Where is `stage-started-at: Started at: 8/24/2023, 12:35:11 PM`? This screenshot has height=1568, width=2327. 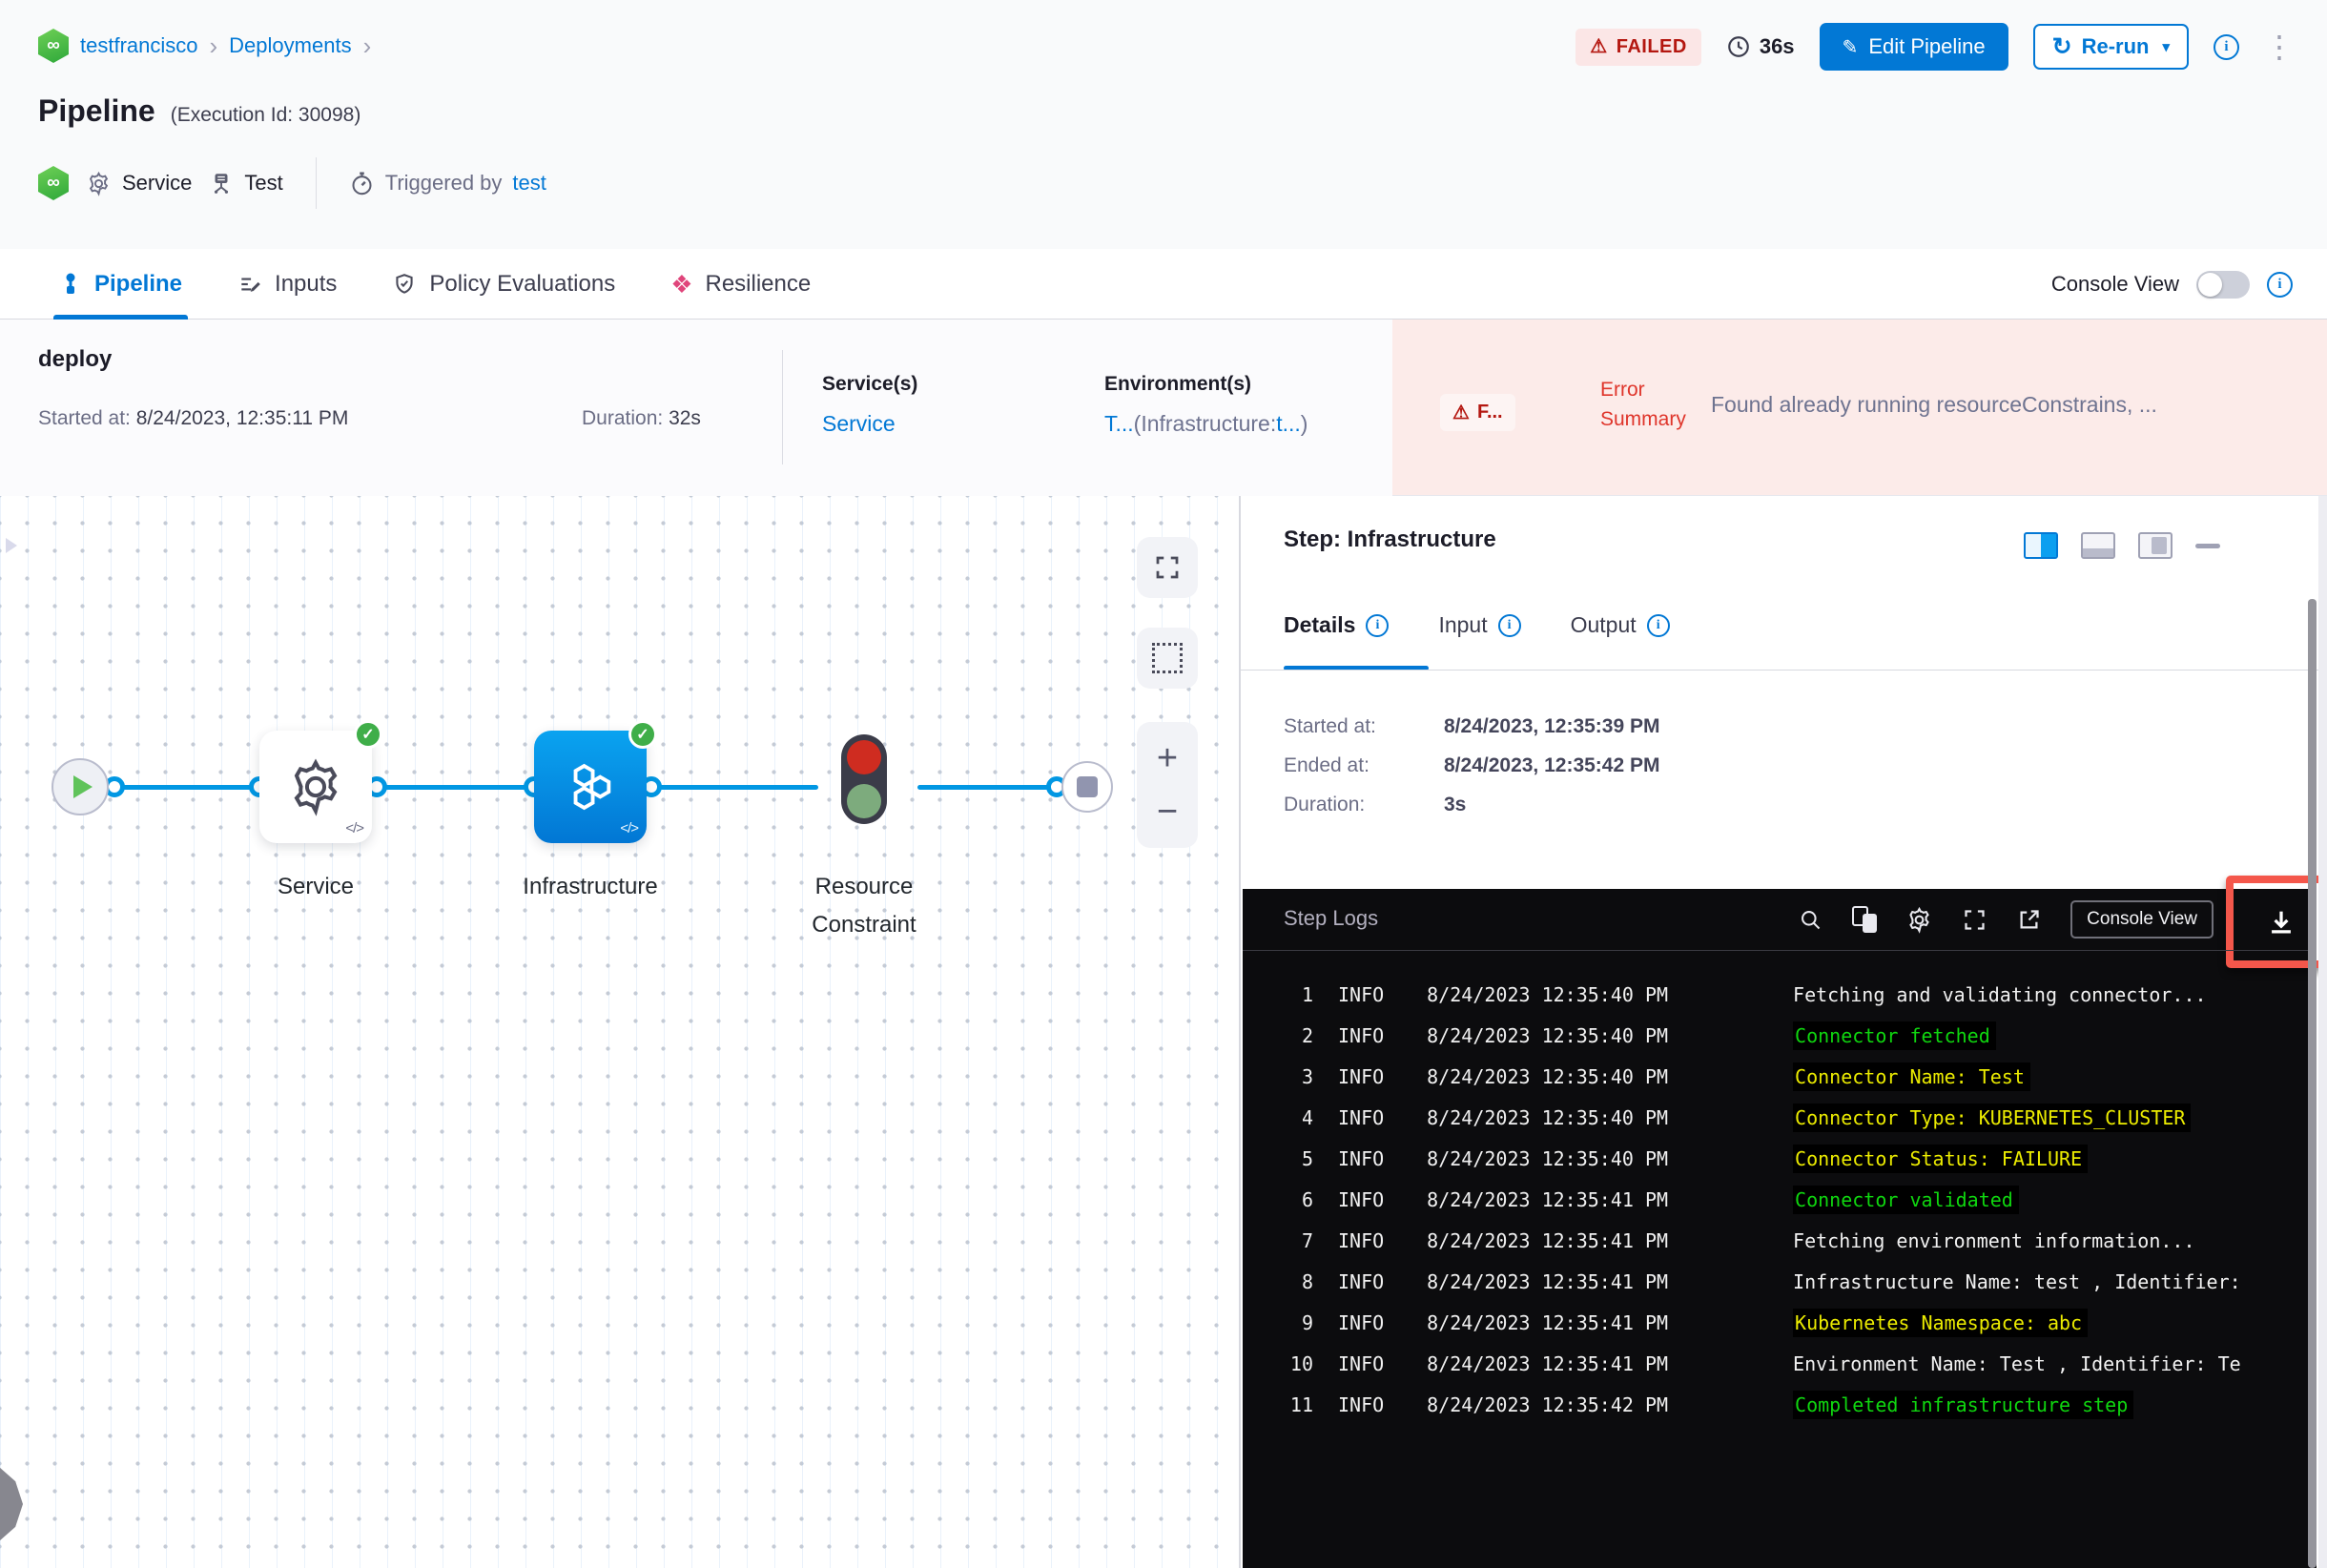 stage-started-at: Started at: 8/24/2023, 12:35:11 PM is located at coordinates (193, 418).